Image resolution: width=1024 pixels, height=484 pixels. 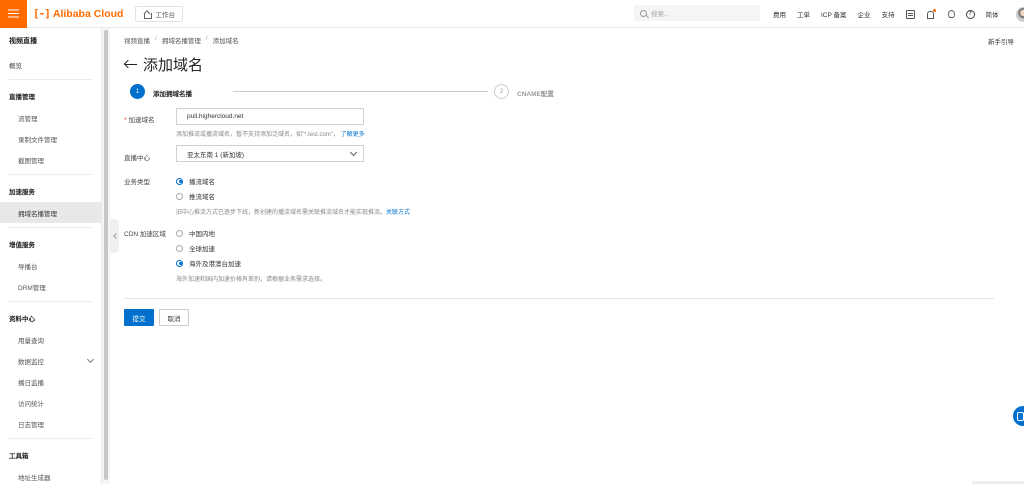 What do you see at coordinates (202, 234) in the screenshot?
I see `radio-label: 中国内地` at bounding box center [202, 234].